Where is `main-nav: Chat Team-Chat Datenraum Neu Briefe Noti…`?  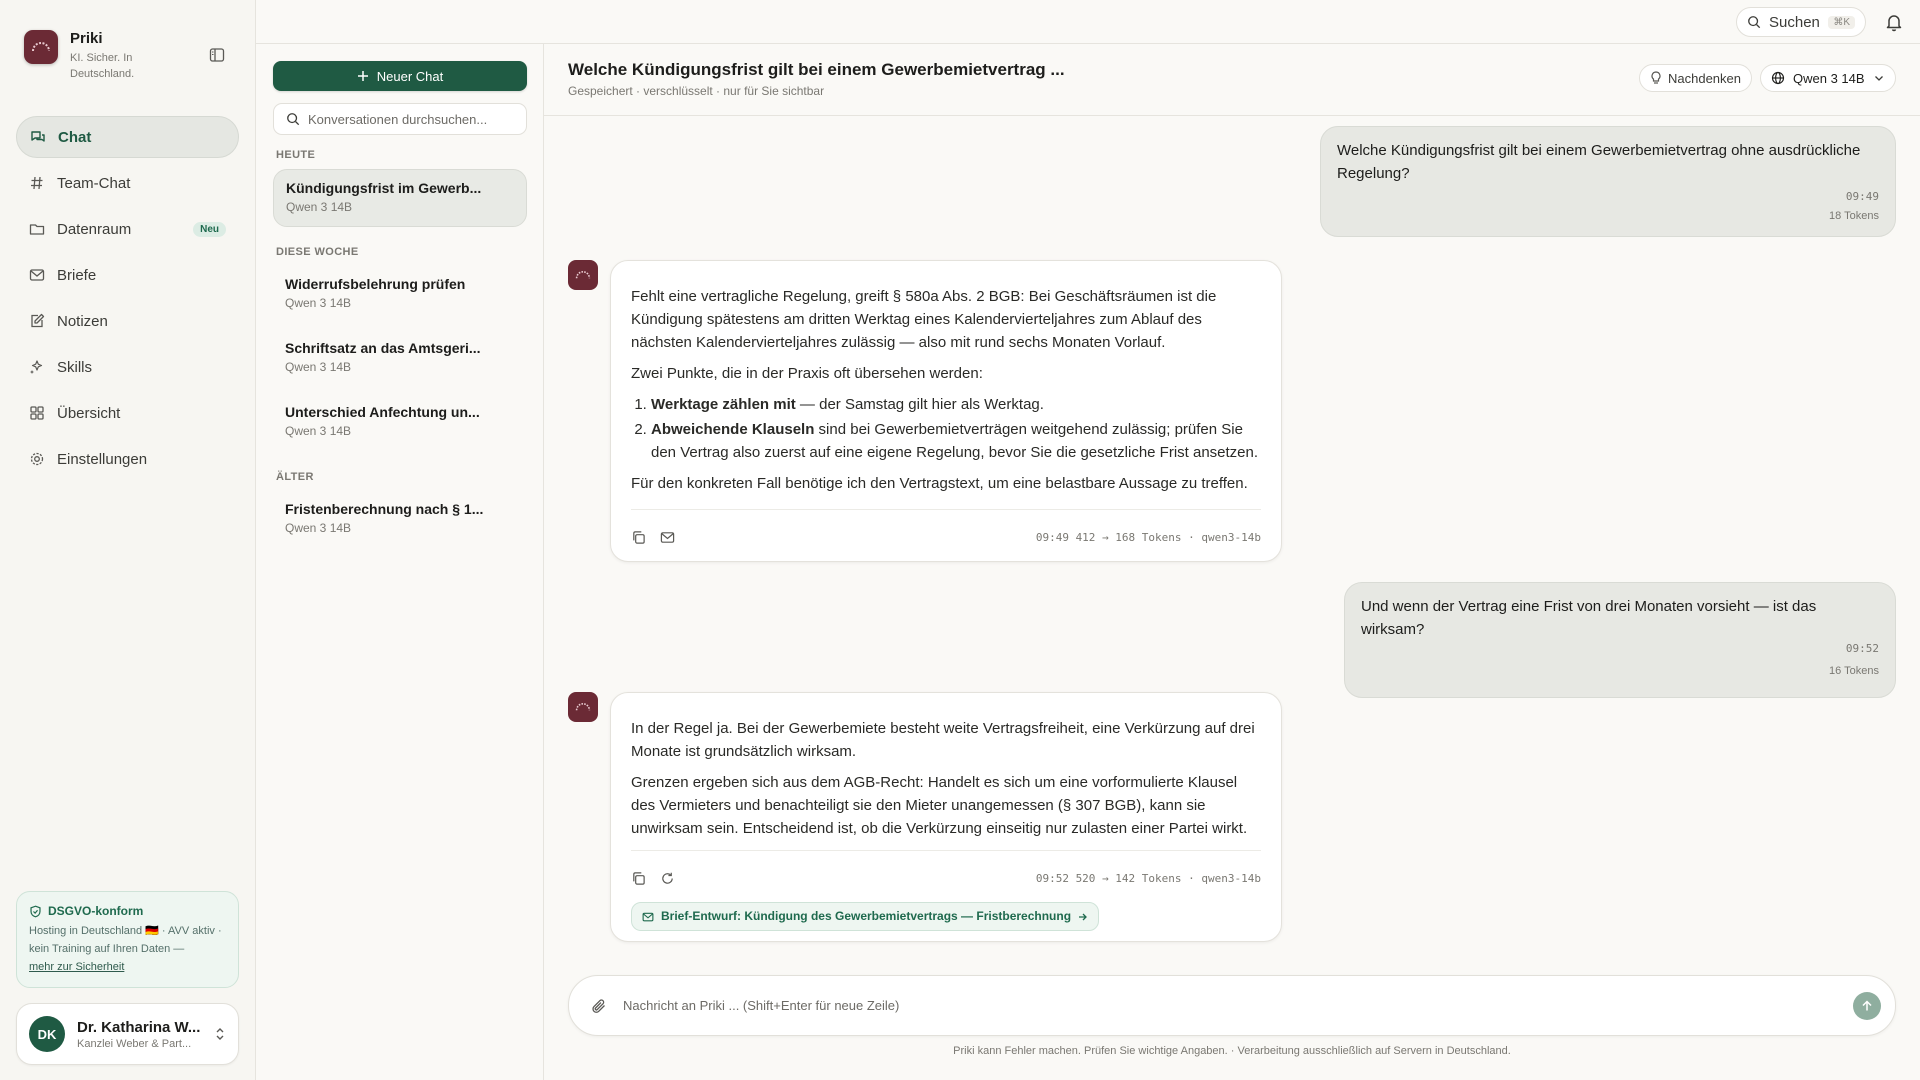
main-nav: Chat Team-Chat Datenraum Neu Briefe Noti… is located at coordinates (127, 300).